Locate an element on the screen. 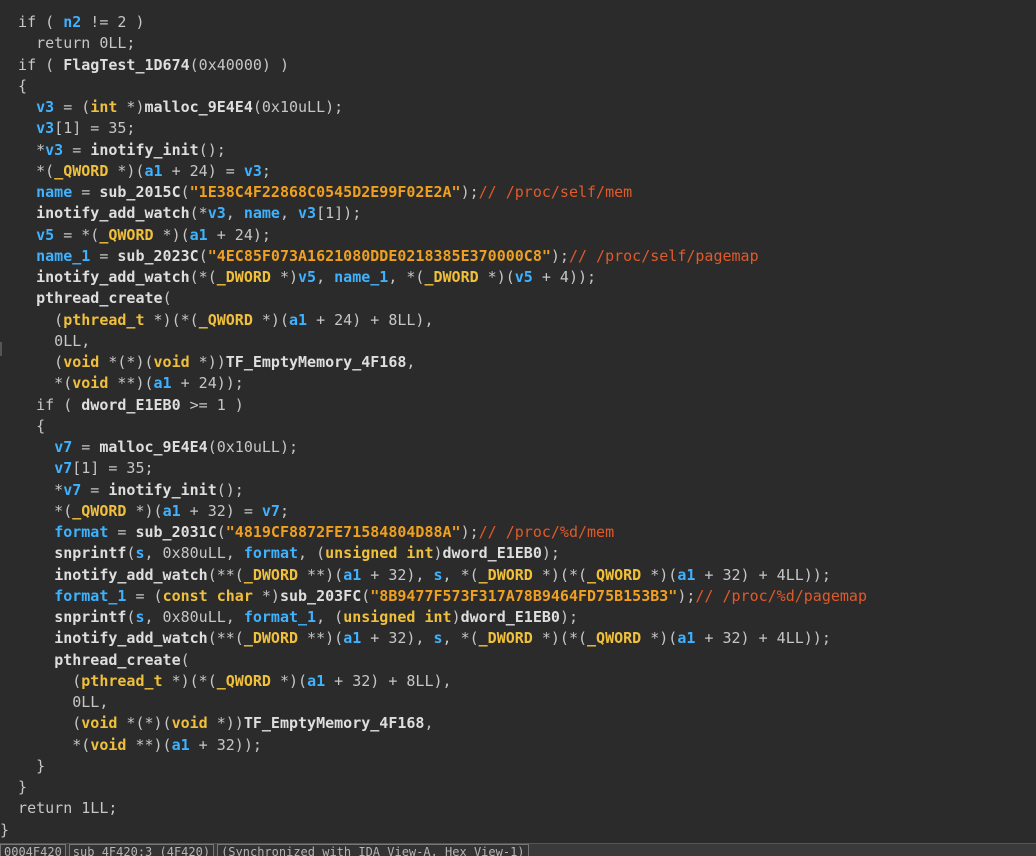 This screenshot has width=1036, height=856. code-token-type: pthread_t is located at coordinates (122, 680).